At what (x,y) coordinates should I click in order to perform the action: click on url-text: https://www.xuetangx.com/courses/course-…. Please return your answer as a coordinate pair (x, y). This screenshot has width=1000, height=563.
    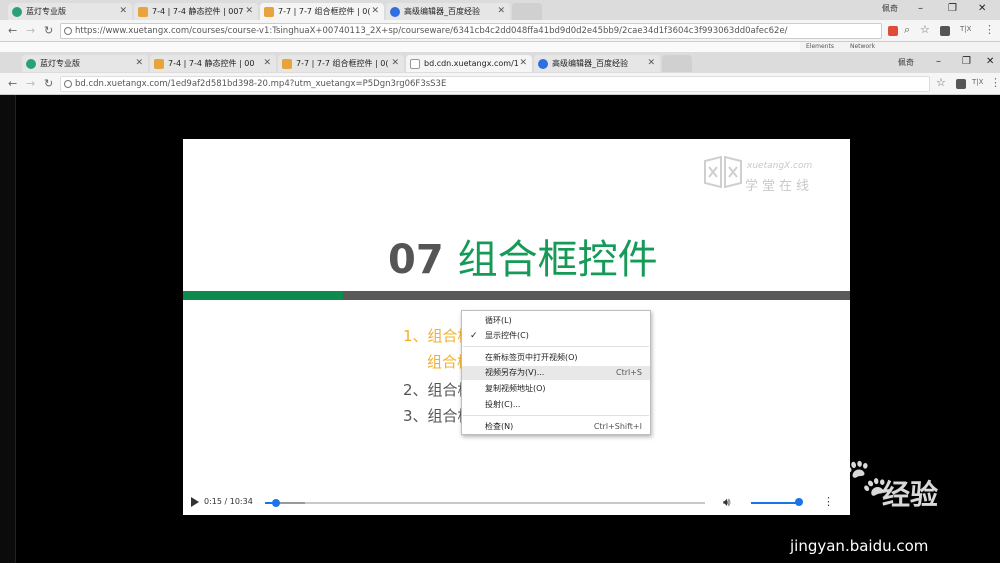
    Looking at the image, I should click on (431, 31).